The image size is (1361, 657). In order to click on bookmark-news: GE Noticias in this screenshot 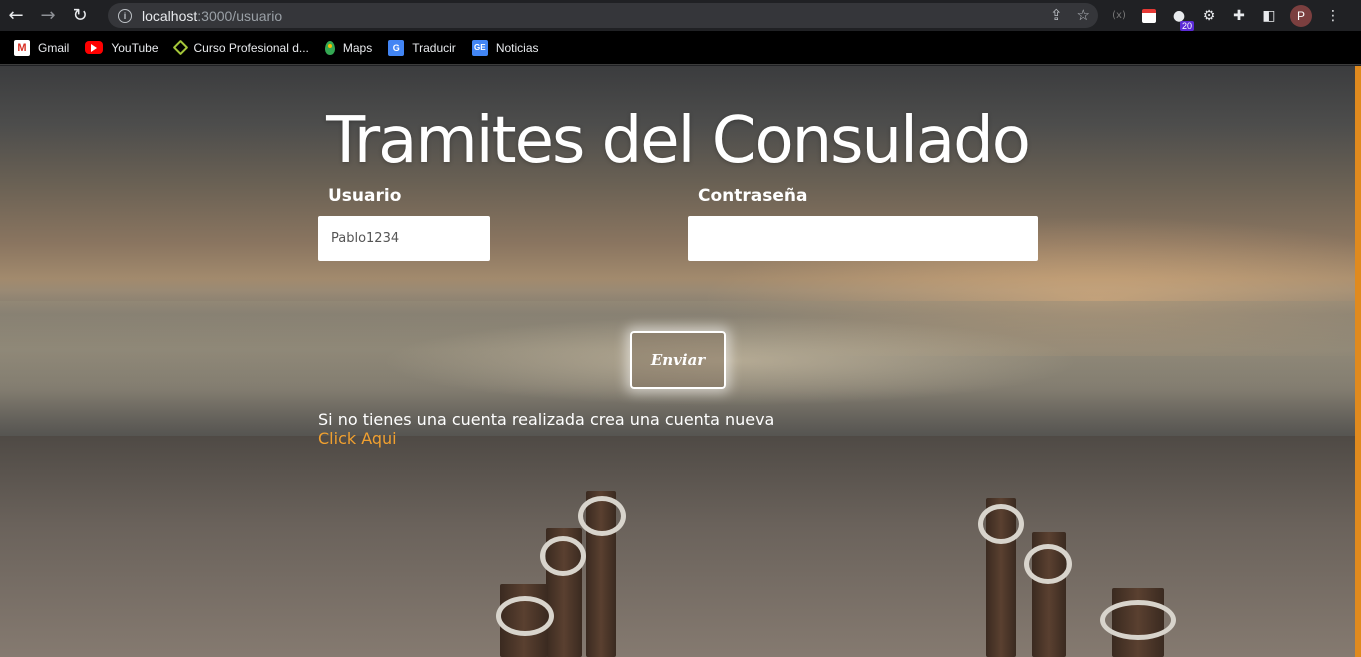, I will do `click(505, 47)`.